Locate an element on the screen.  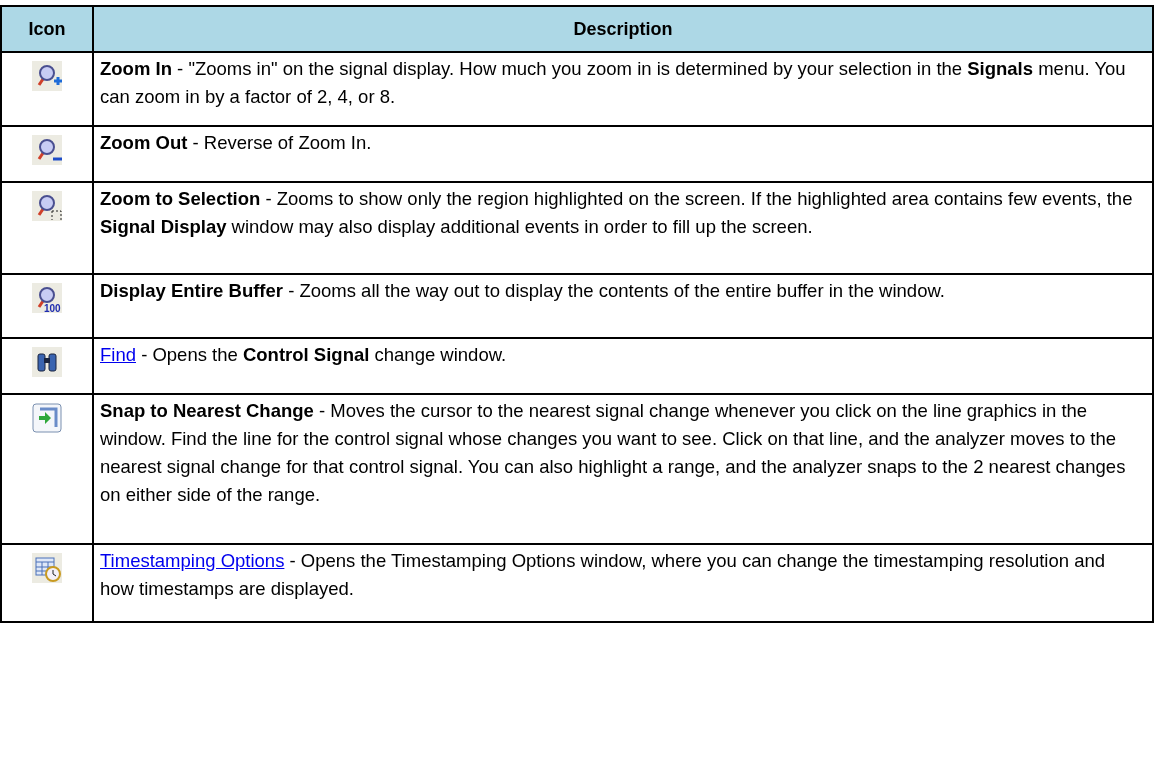
help-link: Timestamping Options is located at coordinates (192, 560).